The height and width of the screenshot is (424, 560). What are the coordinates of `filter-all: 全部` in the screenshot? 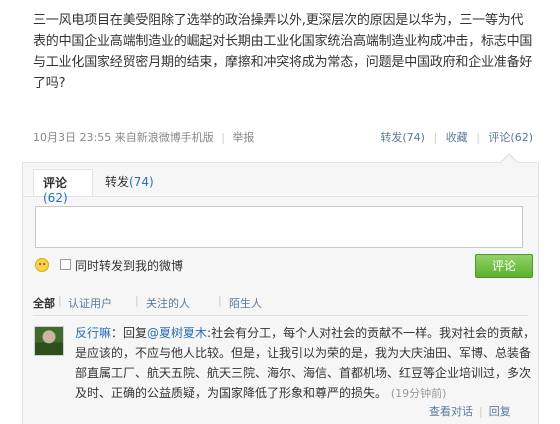 It's located at (44, 303).